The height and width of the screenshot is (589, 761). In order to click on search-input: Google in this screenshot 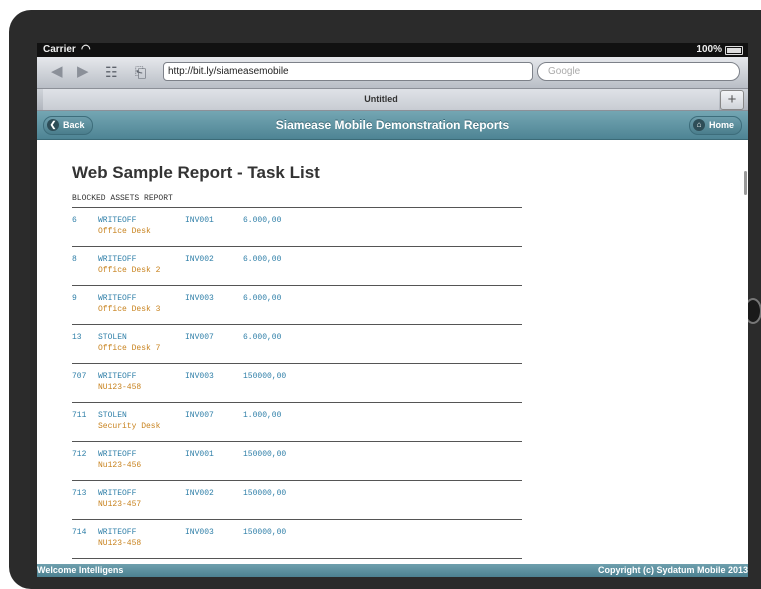, I will do `click(638, 71)`.